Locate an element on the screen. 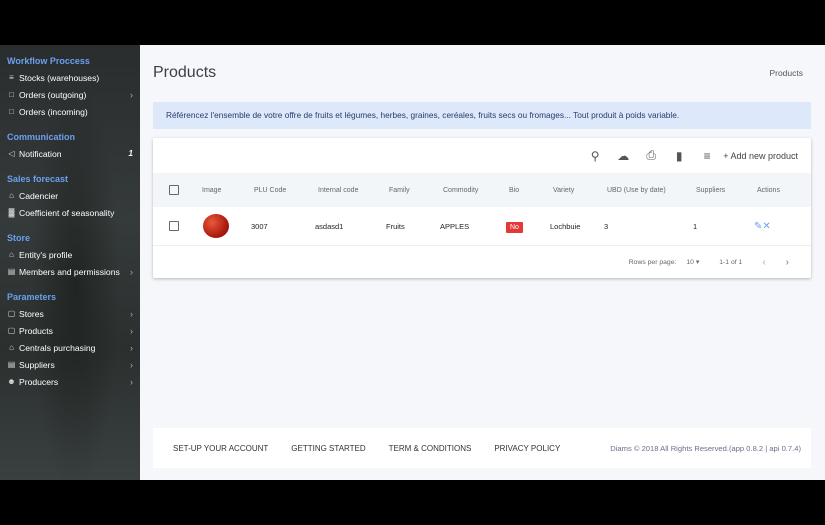 The width and height of the screenshot is (825, 525). col-variety: Variety is located at coordinates (580, 190).